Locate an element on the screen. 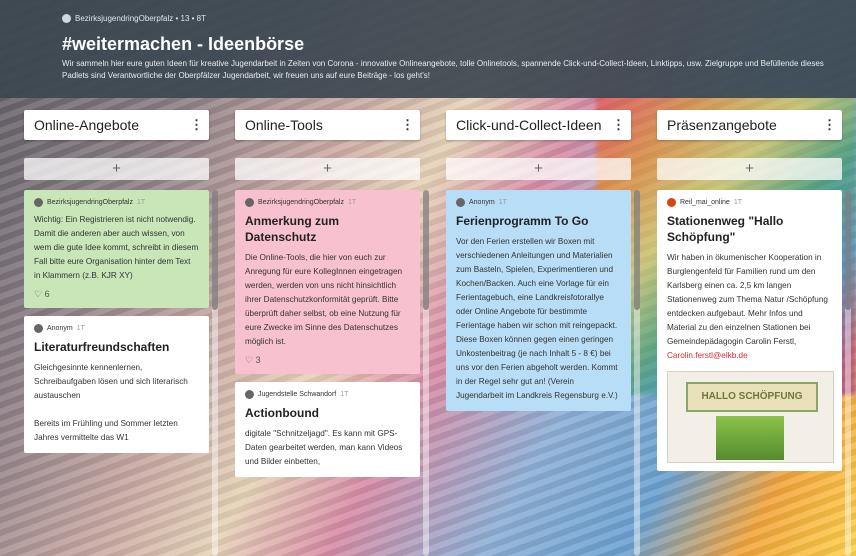  author-name: Reil_mai_online is located at coordinates (705, 202).